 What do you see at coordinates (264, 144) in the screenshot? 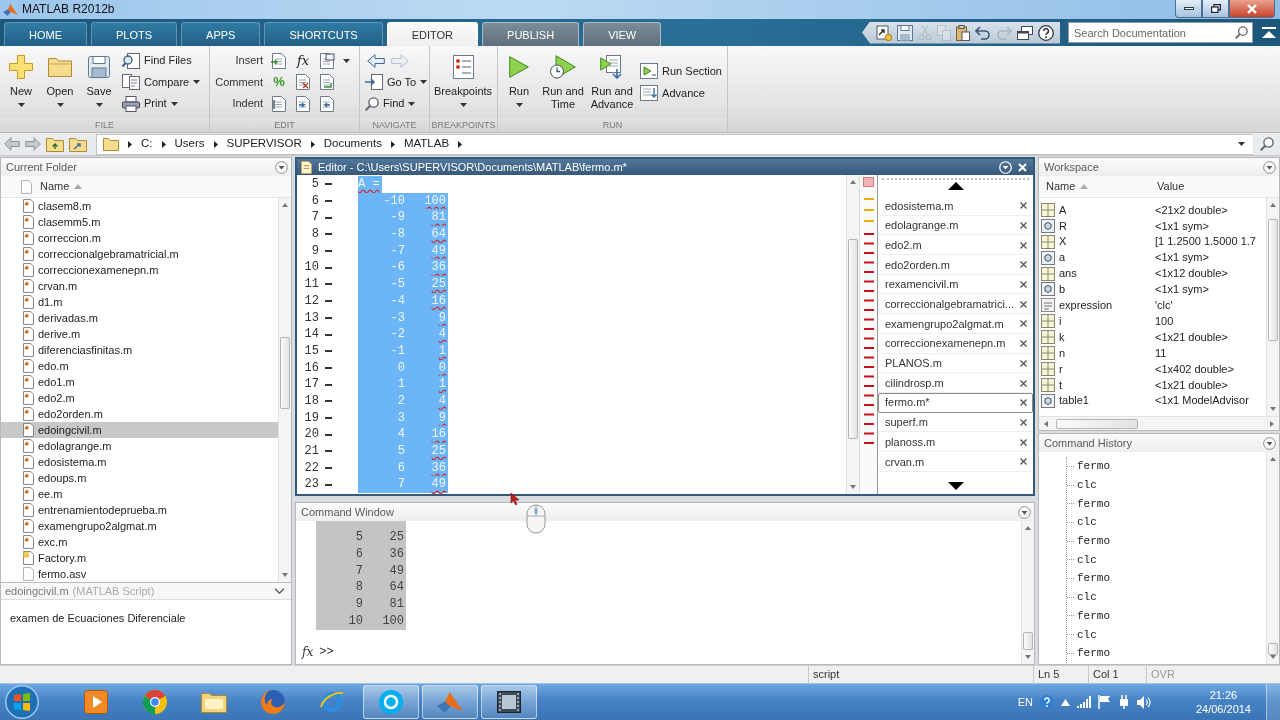
I see `path-segment: SUPERVISOR` at bounding box center [264, 144].